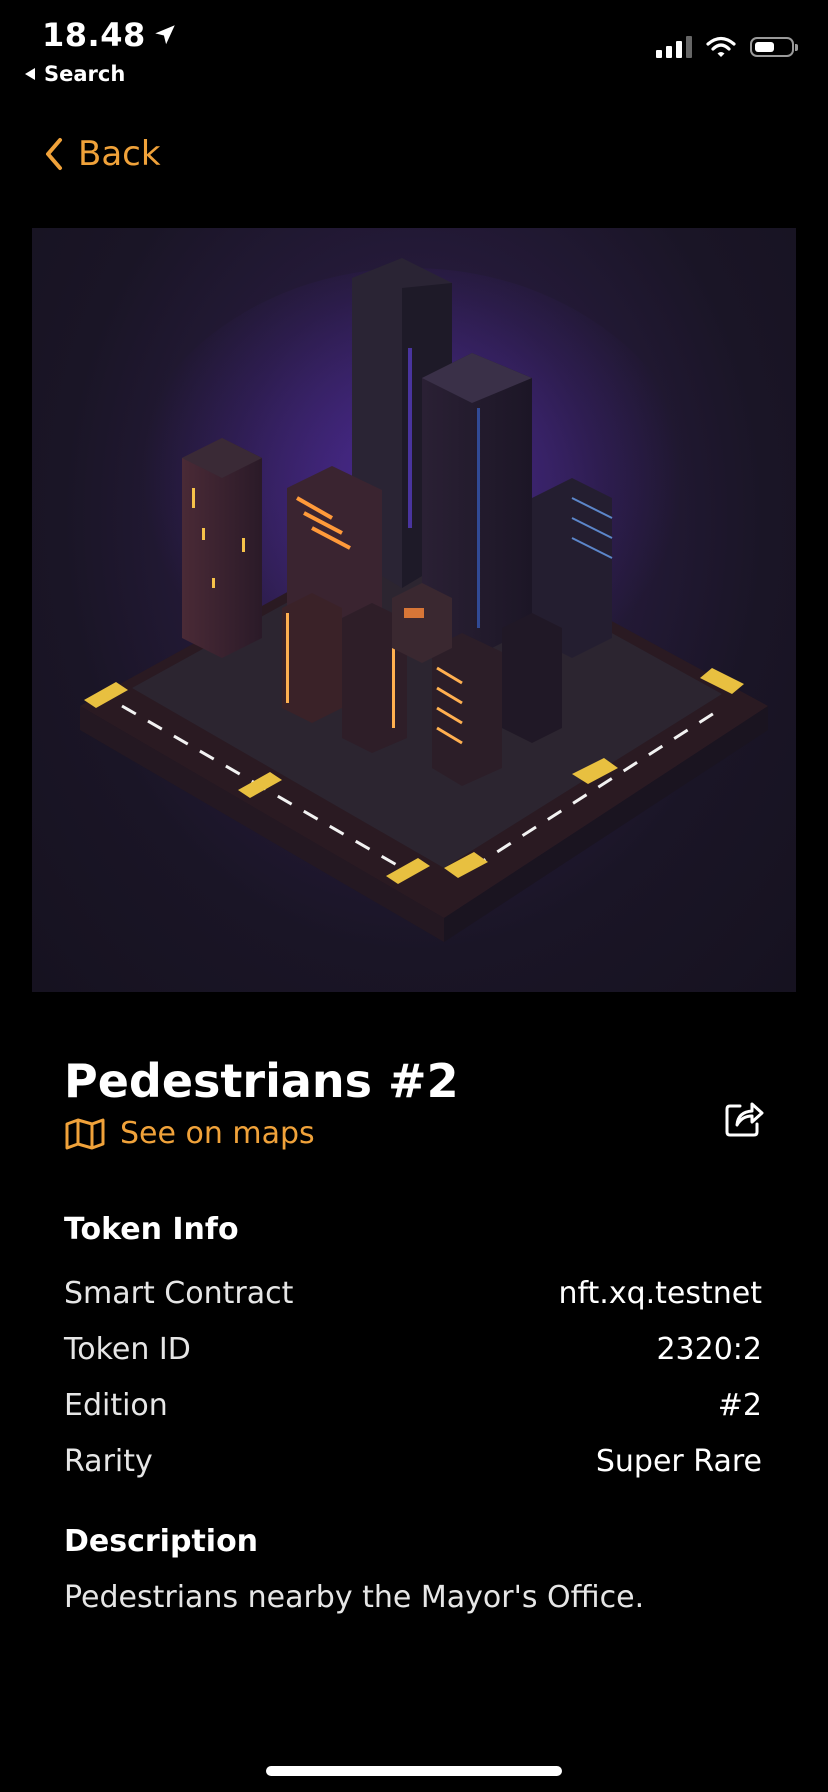 The height and width of the screenshot is (1792, 828). What do you see at coordinates (739, 1405) in the screenshot?
I see `info-value: #2` at bounding box center [739, 1405].